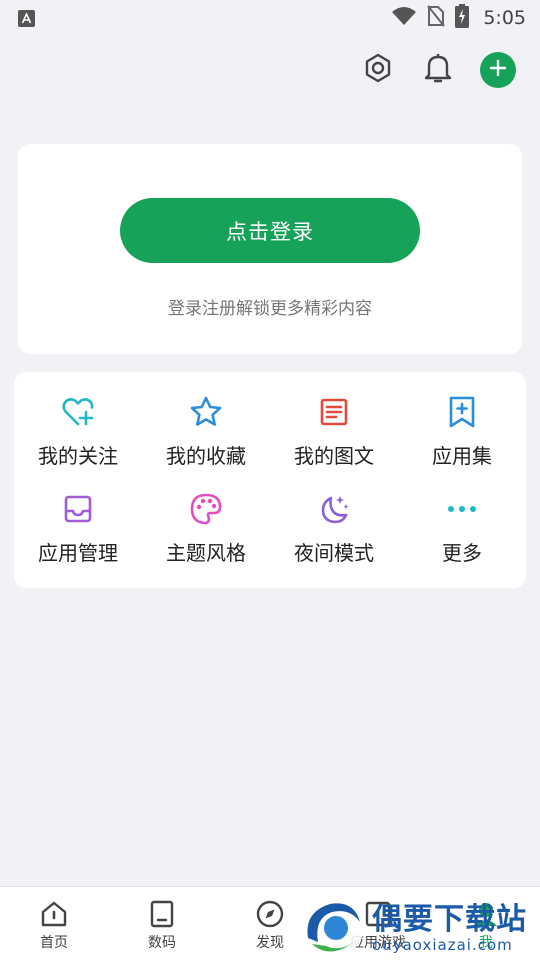 The height and width of the screenshot is (960, 540). What do you see at coordinates (504, 18) in the screenshot?
I see `status-time: 5:05` at bounding box center [504, 18].